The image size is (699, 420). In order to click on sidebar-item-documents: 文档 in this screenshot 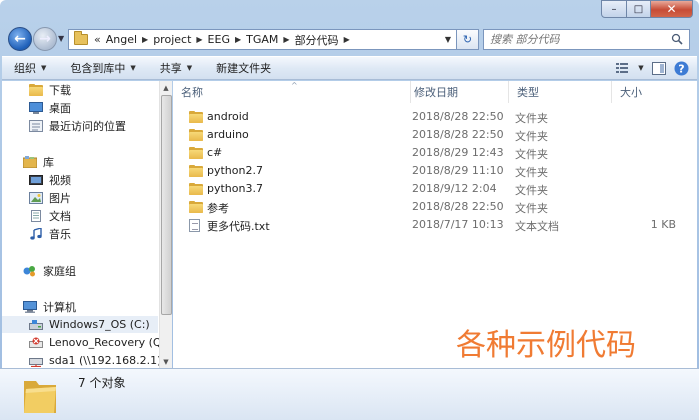, I will do `click(80, 215)`.